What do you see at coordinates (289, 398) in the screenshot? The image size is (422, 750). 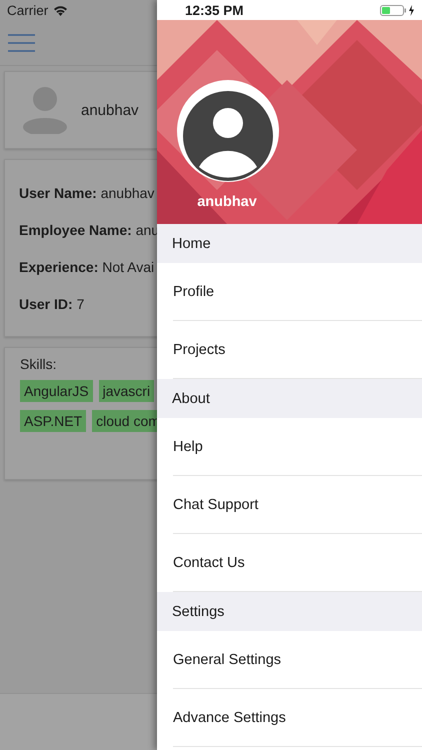 I see `menu-section-header: About` at bounding box center [289, 398].